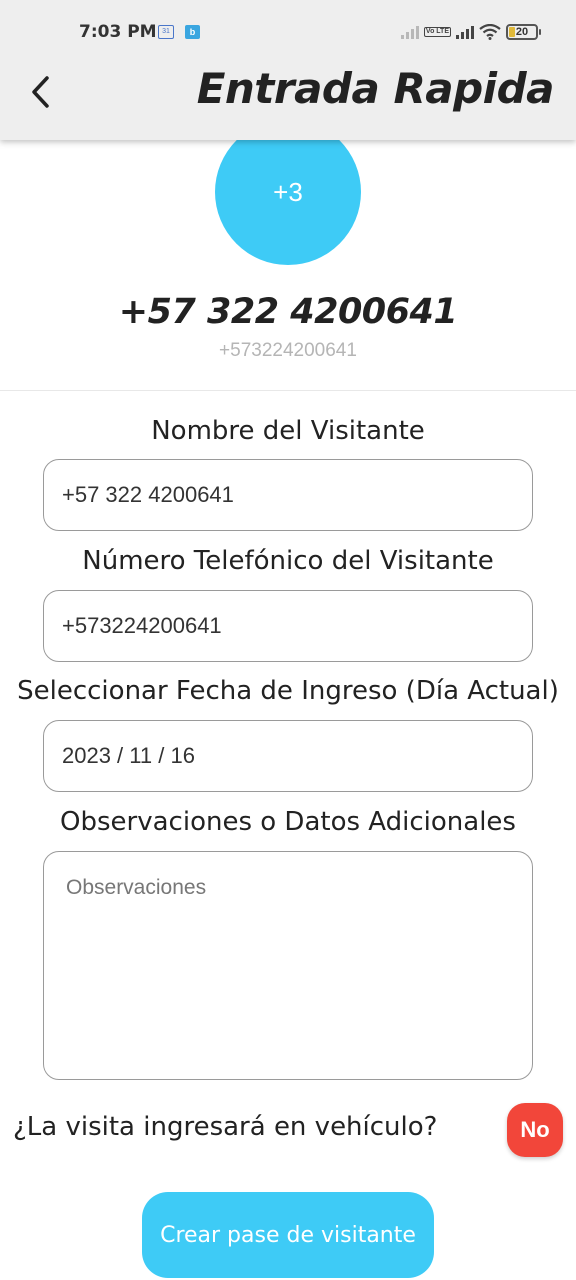 Image resolution: width=576 pixels, height=1280 pixels. I want to click on visitor-name-input: +57 322 4200641, so click(288, 495).